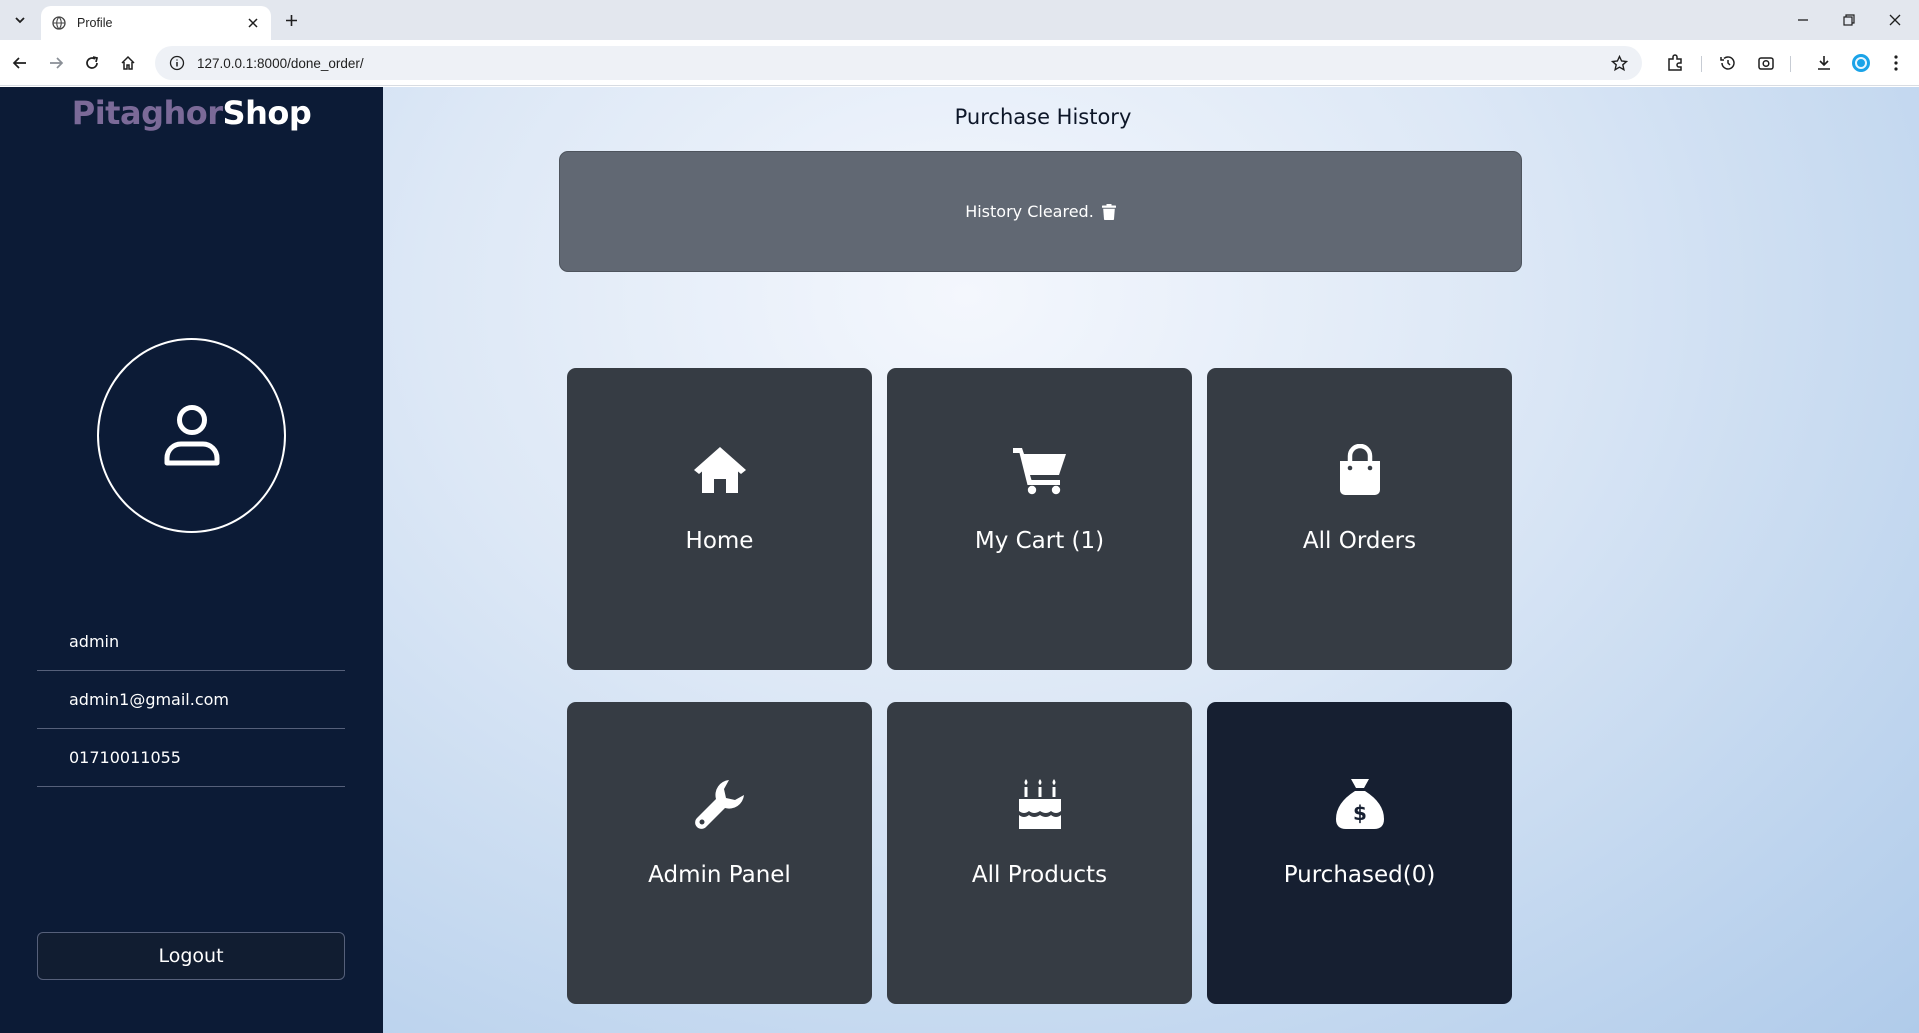 This screenshot has height=1033, width=1919. I want to click on minimize-icon, so click(1803, 20).